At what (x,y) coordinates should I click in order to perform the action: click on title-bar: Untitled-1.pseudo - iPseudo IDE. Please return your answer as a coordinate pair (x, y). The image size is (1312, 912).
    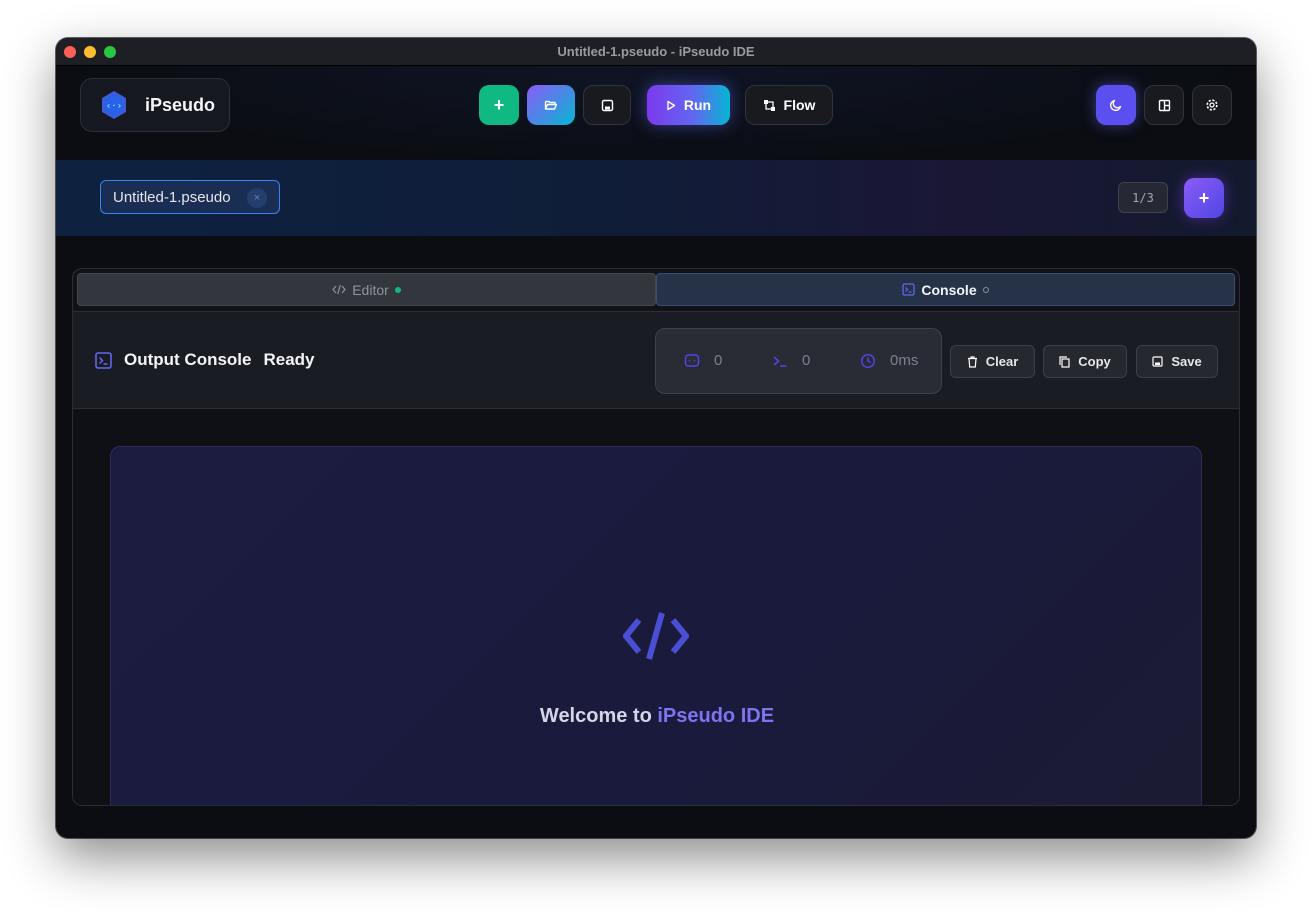
    Looking at the image, I should click on (656, 52).